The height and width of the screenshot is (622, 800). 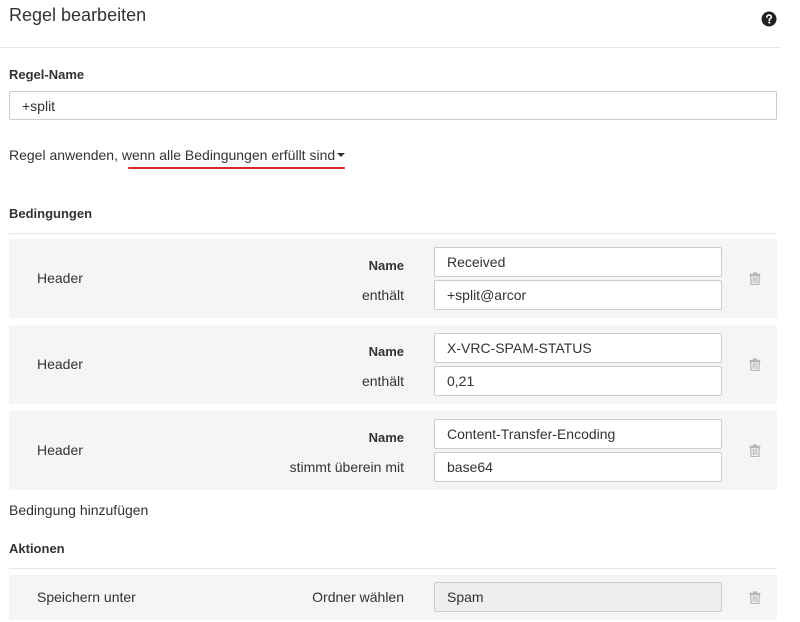 What do you see at coordinates (47, 74) in the screenshot?
I see `rule-name-label: Regel-Name` at bounding box center [47, 74].